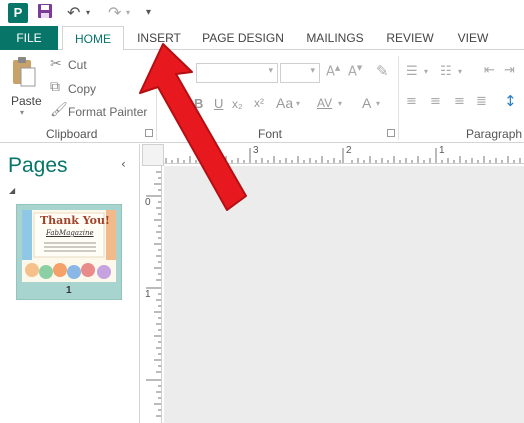 The width and height of the screenshot is (524, 423). What do you see at coordinates (284, 103) in the screenshot?
I see `change-case-button: Aa` at bounding box center [284, 103].